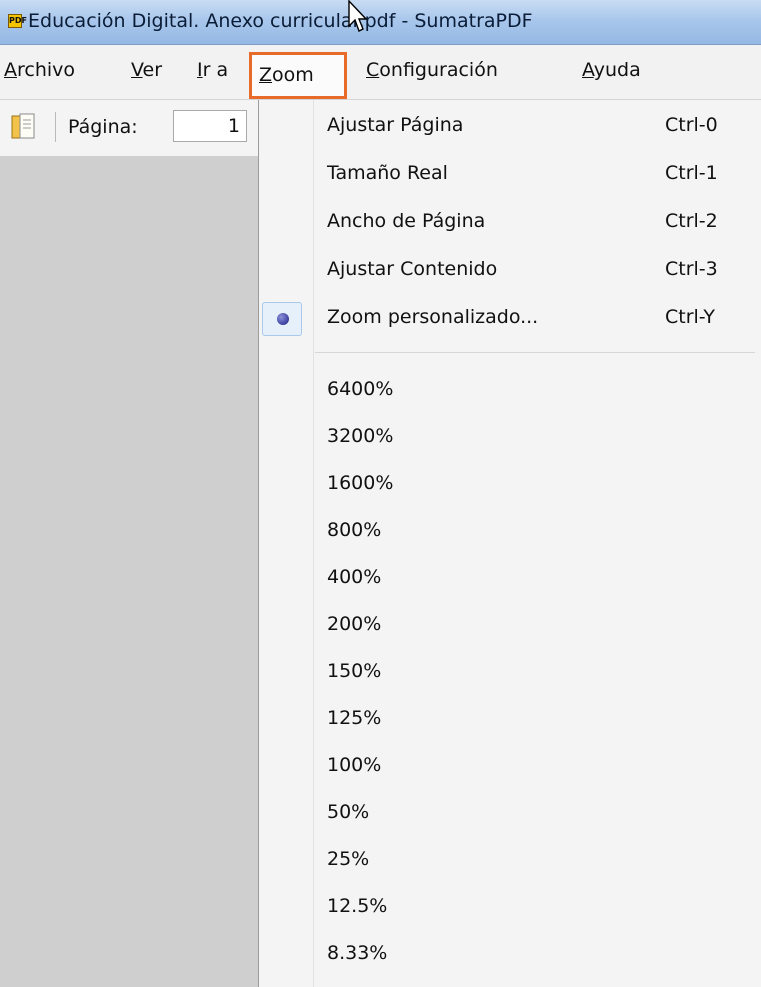 The width and height of the screenshot is (761, 987). Describe the element at coordinates (360, 483) in the screenshot. I see `zoom-1600: 1600%` at that location.